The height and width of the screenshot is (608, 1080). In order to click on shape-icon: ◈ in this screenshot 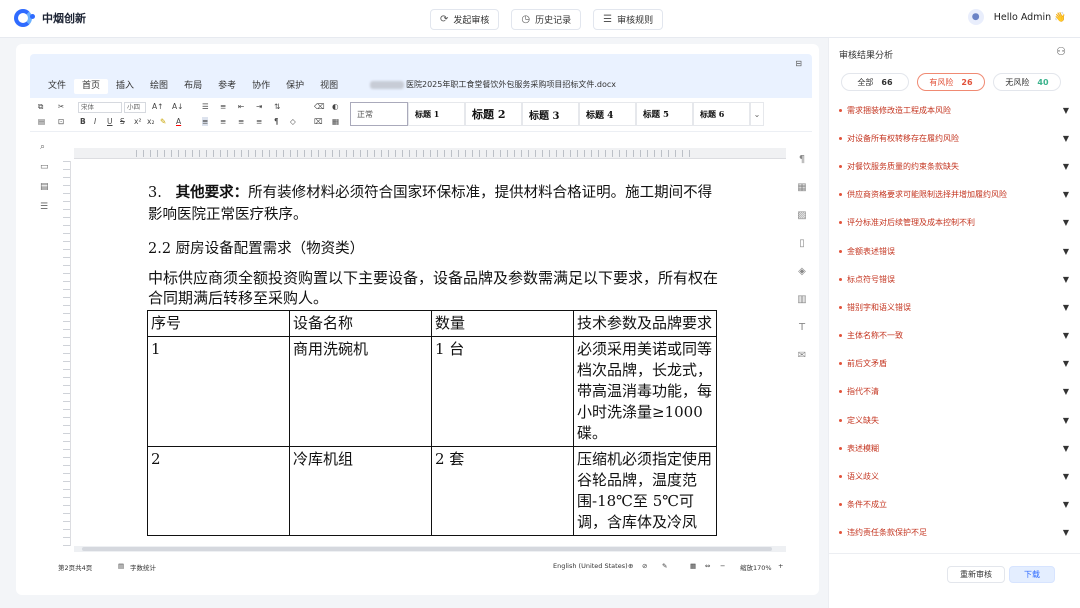, I will do `click(802, 271)`.